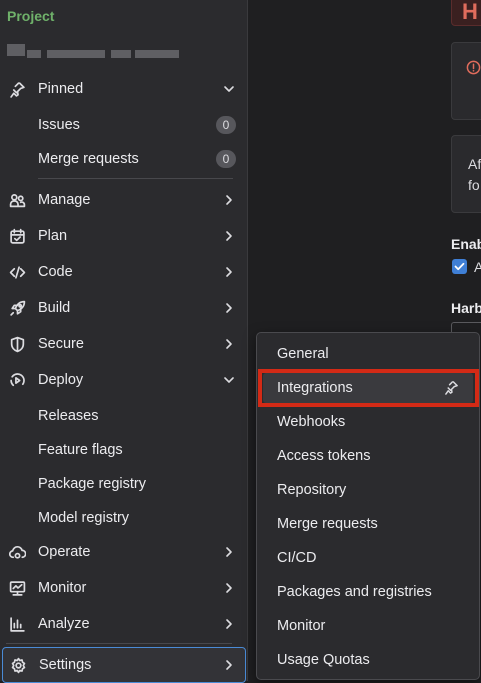 The image size is (481, 683). I want to click on chart-icon, so click(17, 624).